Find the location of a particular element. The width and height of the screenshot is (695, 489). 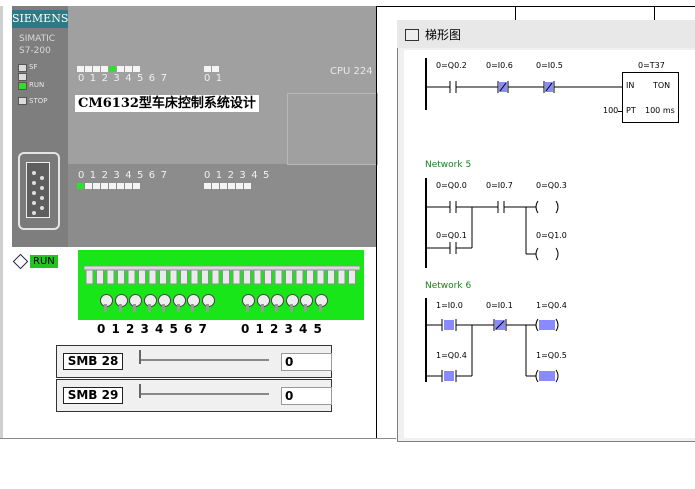

input-leds-b is located at coordinates (228, 186).